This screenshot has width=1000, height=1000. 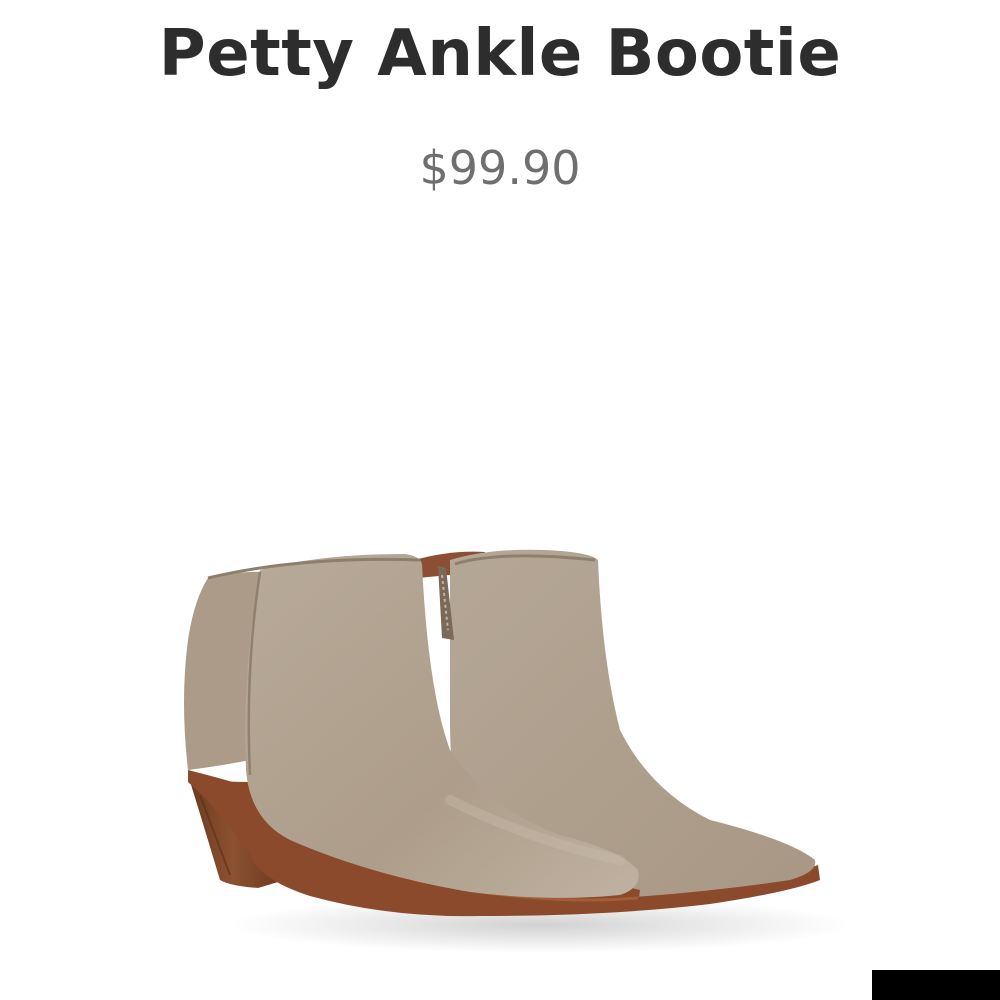 I want to click on product-title: Petty Ankle Bootie, so click(x=500, y=54).